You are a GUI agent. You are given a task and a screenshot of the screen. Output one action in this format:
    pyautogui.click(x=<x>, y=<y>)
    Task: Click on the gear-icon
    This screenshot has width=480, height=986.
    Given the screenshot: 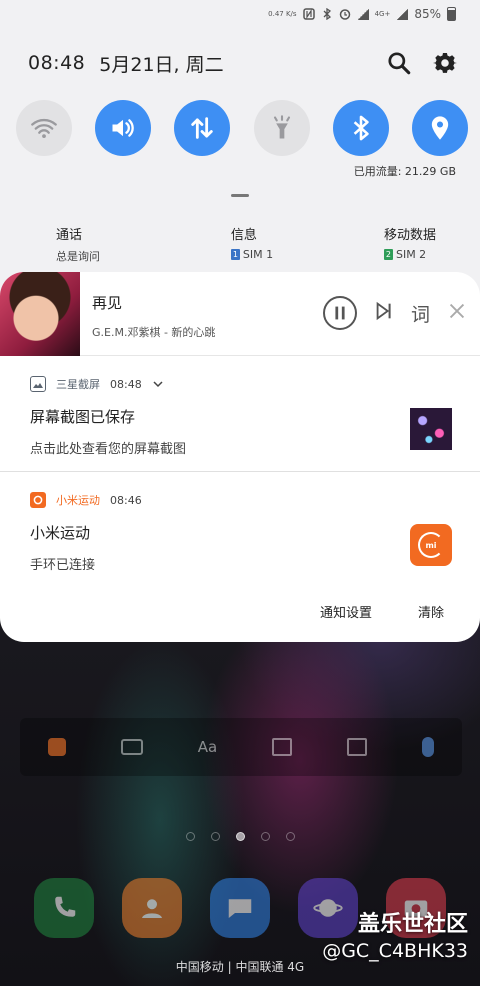 What is the action you would take?
    pyautogui.click(x=445, y=63)
    